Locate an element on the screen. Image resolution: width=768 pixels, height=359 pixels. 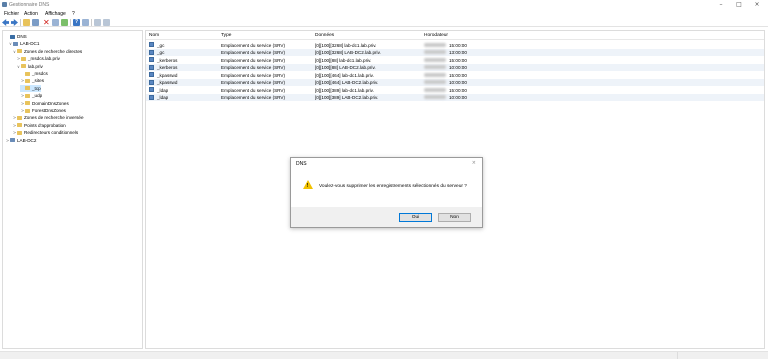
tree-item: > ForestDnsZones is located at coordinates (43, 110).